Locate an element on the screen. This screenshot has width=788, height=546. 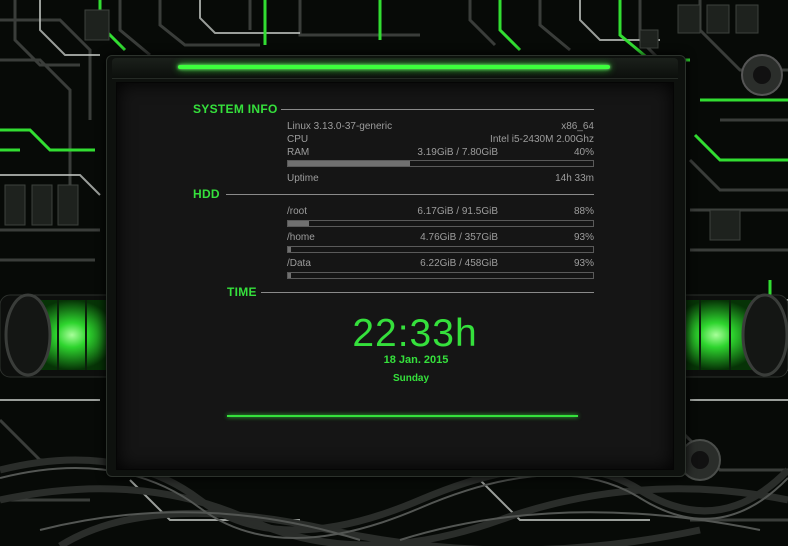
section-title-time: TIME is located at coordinates (242, 292).